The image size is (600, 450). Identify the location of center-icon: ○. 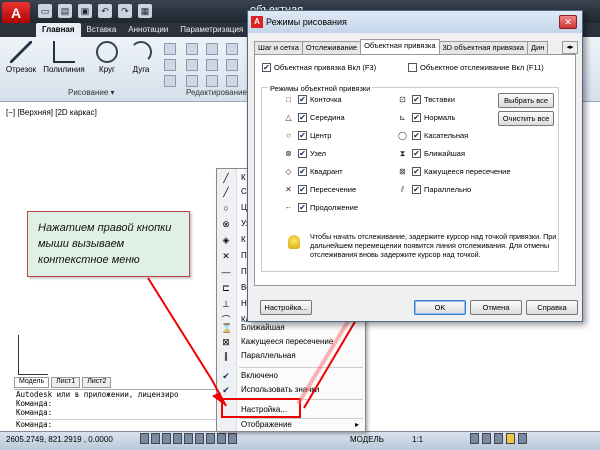
(226, 208).